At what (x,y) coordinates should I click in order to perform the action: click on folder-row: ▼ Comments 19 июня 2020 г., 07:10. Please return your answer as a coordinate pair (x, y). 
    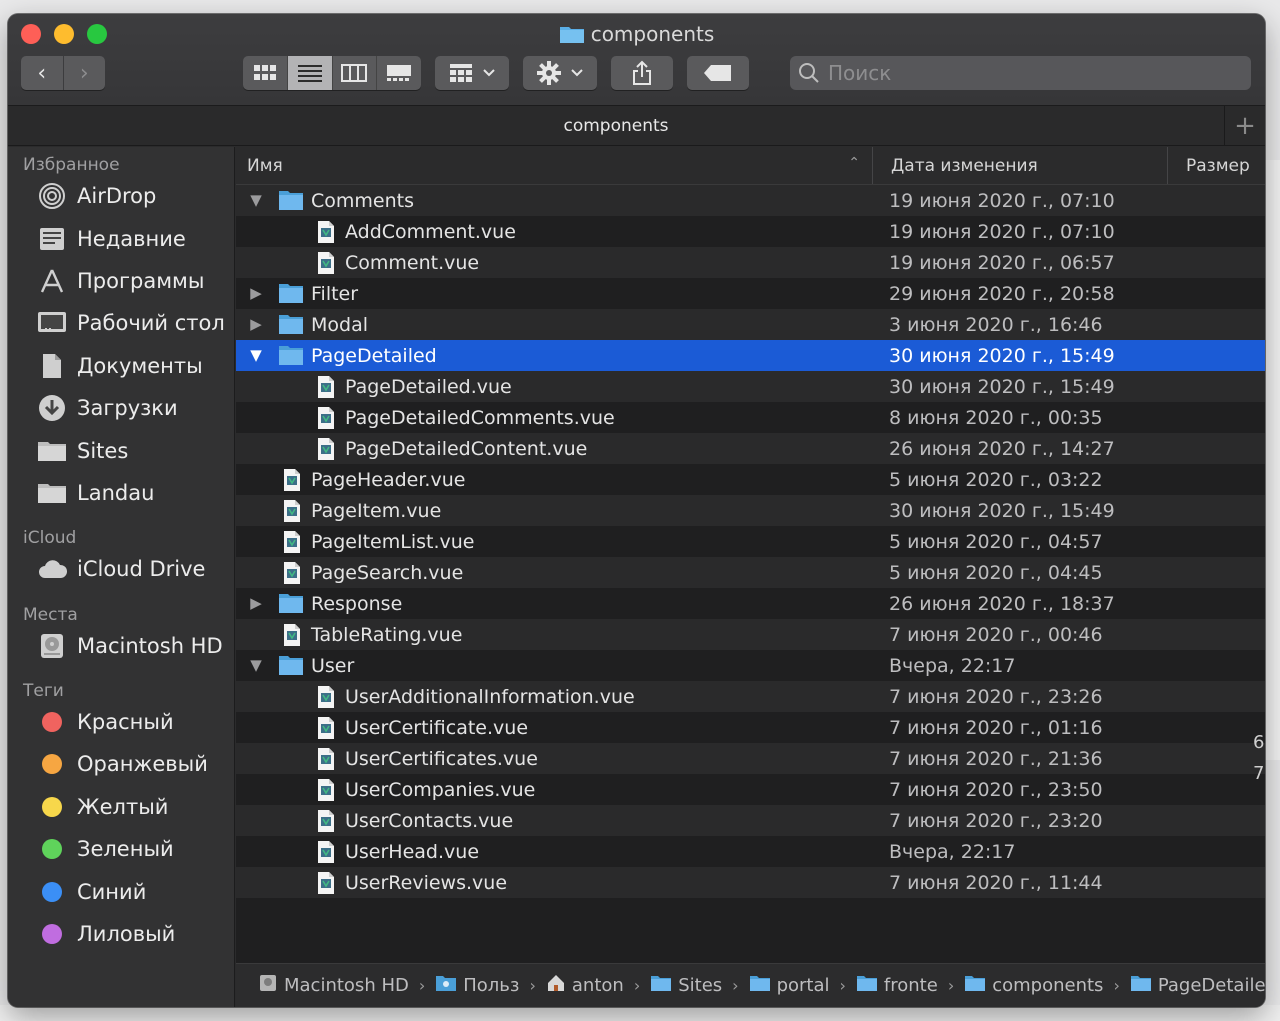
    Looking at the image, I should click on (750, 200).